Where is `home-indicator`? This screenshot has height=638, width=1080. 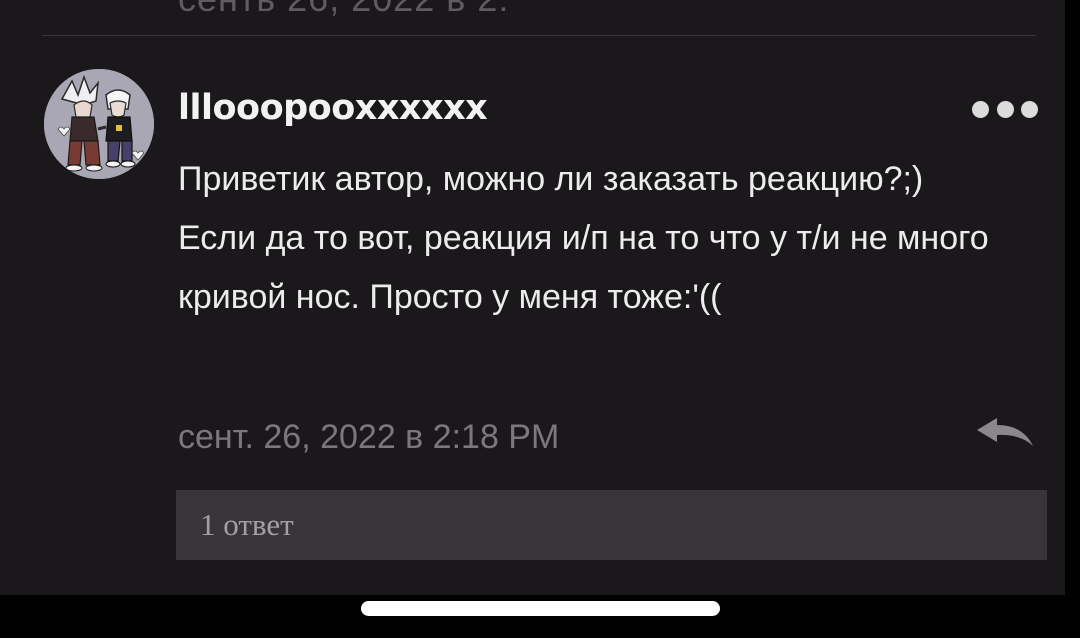
home-indicator is located at coordinates (540, 608).